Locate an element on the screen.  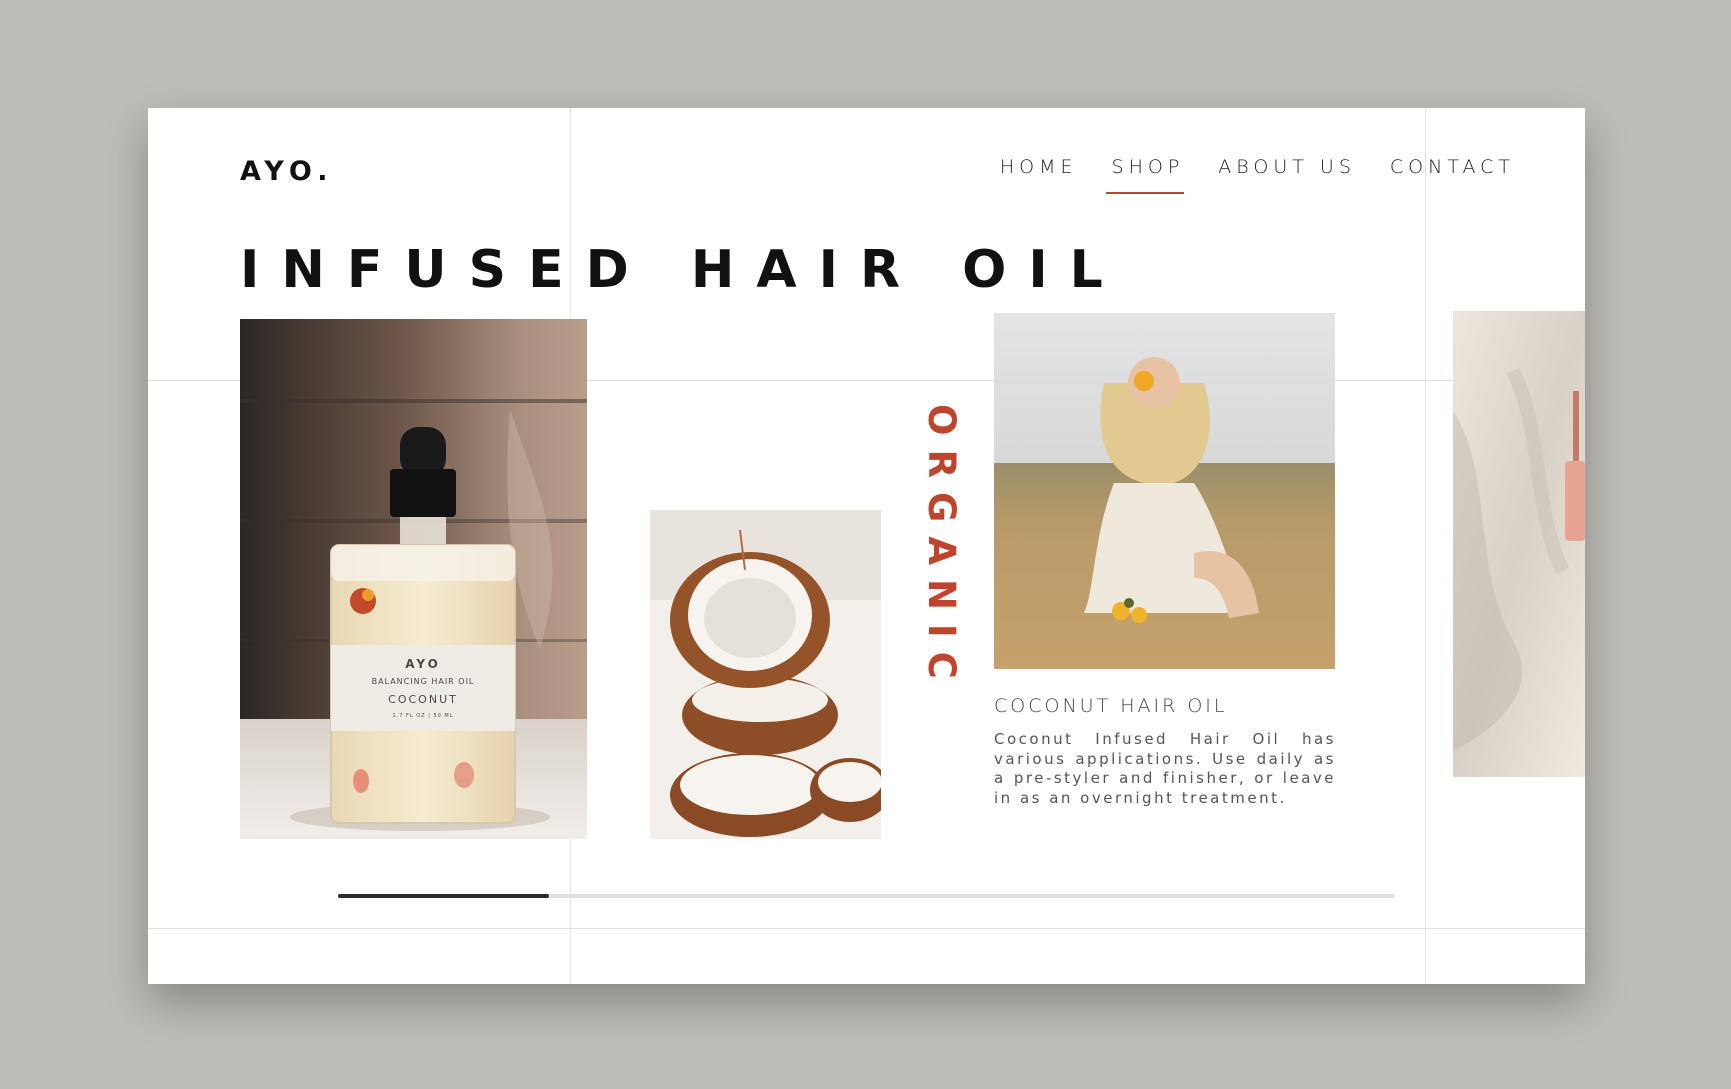
gallery-scroll-thumb is located at coordinates (444, 896).